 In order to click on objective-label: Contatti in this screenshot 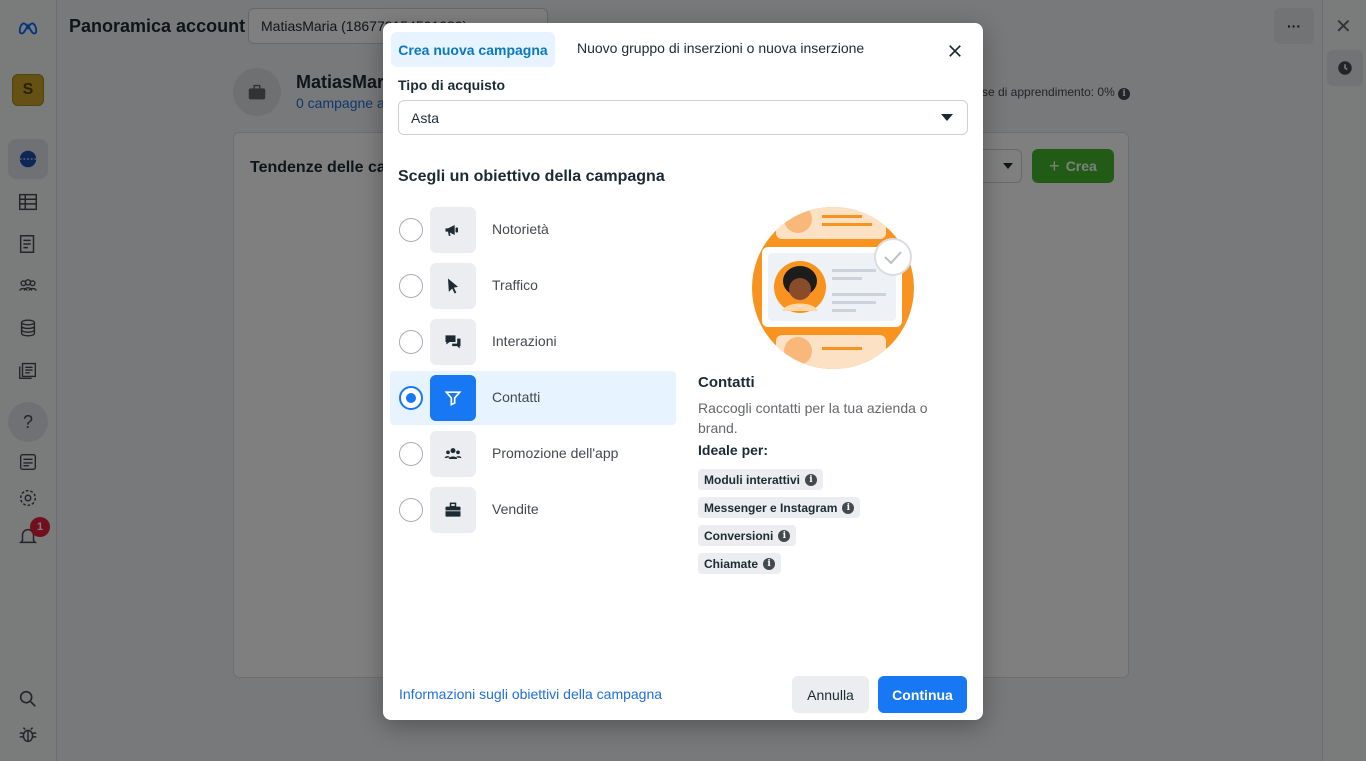, I will do `click(516, 397)`.